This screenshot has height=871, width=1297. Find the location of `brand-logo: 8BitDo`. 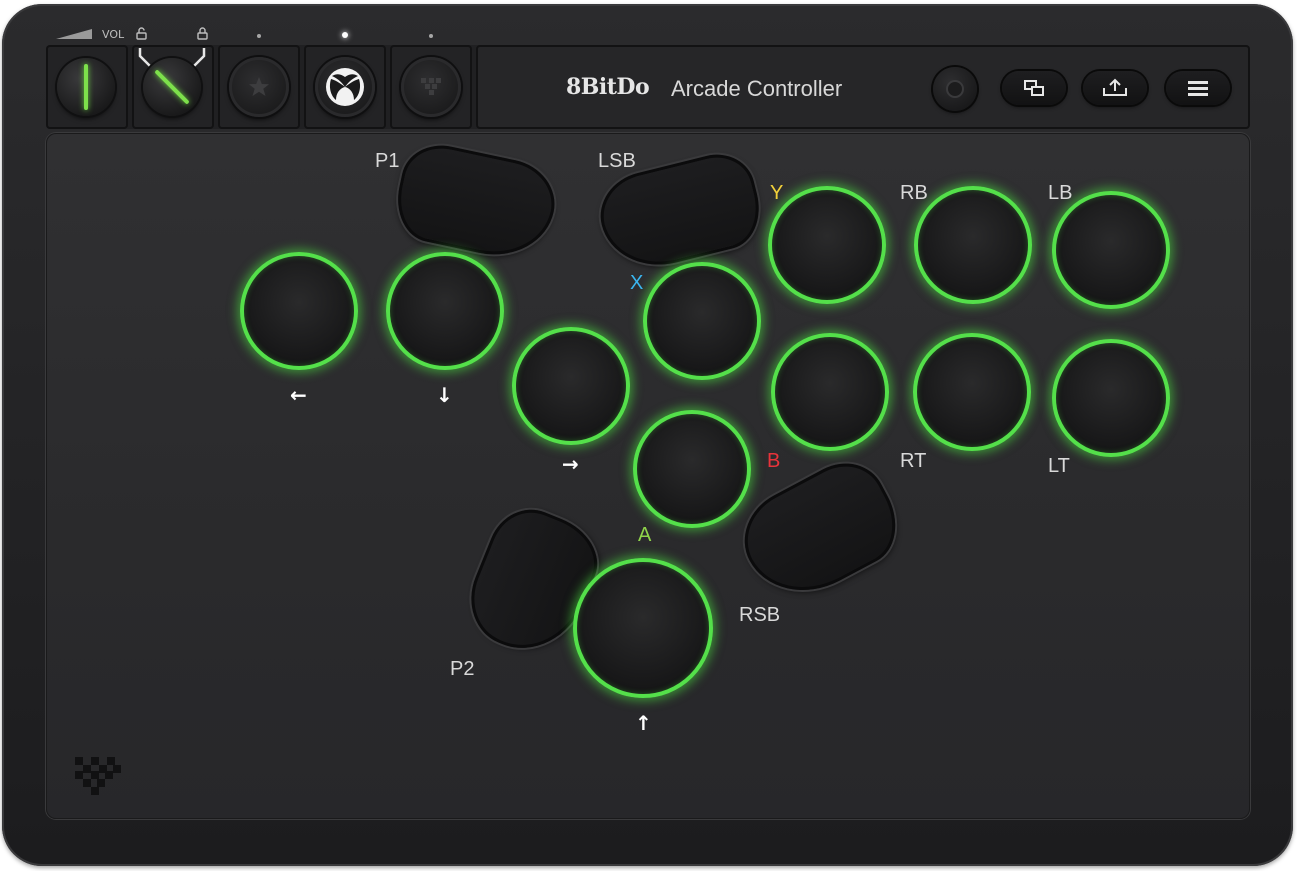

brand-logo: 8BitDo is located at coordinates (608, 87).